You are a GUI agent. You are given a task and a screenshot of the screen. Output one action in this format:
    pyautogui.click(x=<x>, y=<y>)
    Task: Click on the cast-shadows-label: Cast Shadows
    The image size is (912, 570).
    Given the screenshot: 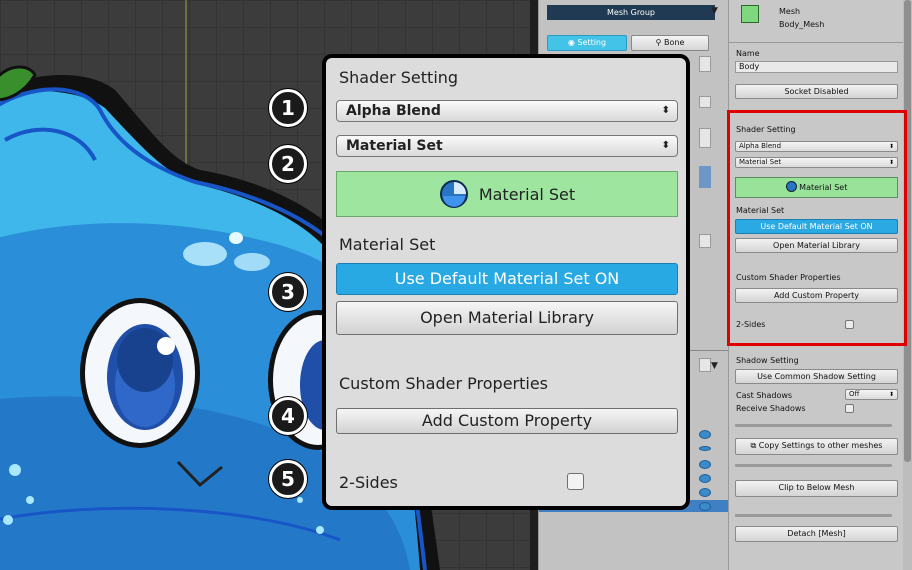 What is the action you would take?
    pyautogui.click(x=764, y=395)
    